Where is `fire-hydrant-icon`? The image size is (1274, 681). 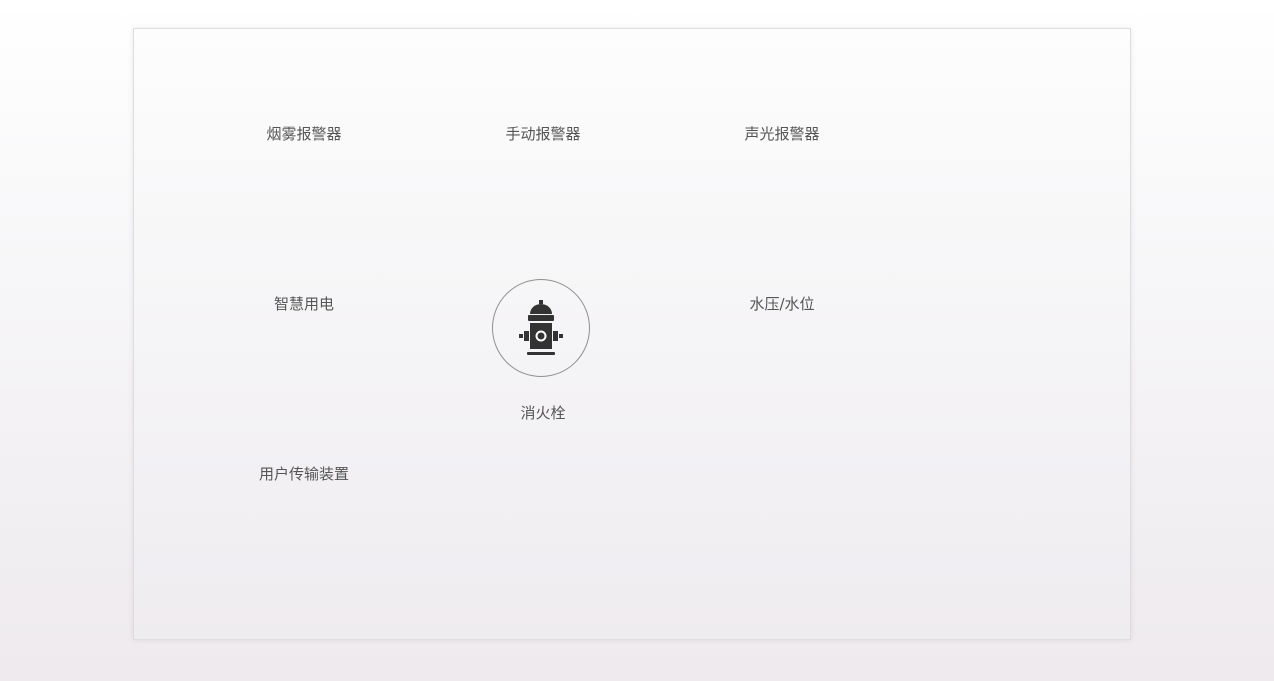
fire-hydrant-icon is located at coordinates (541, 327).